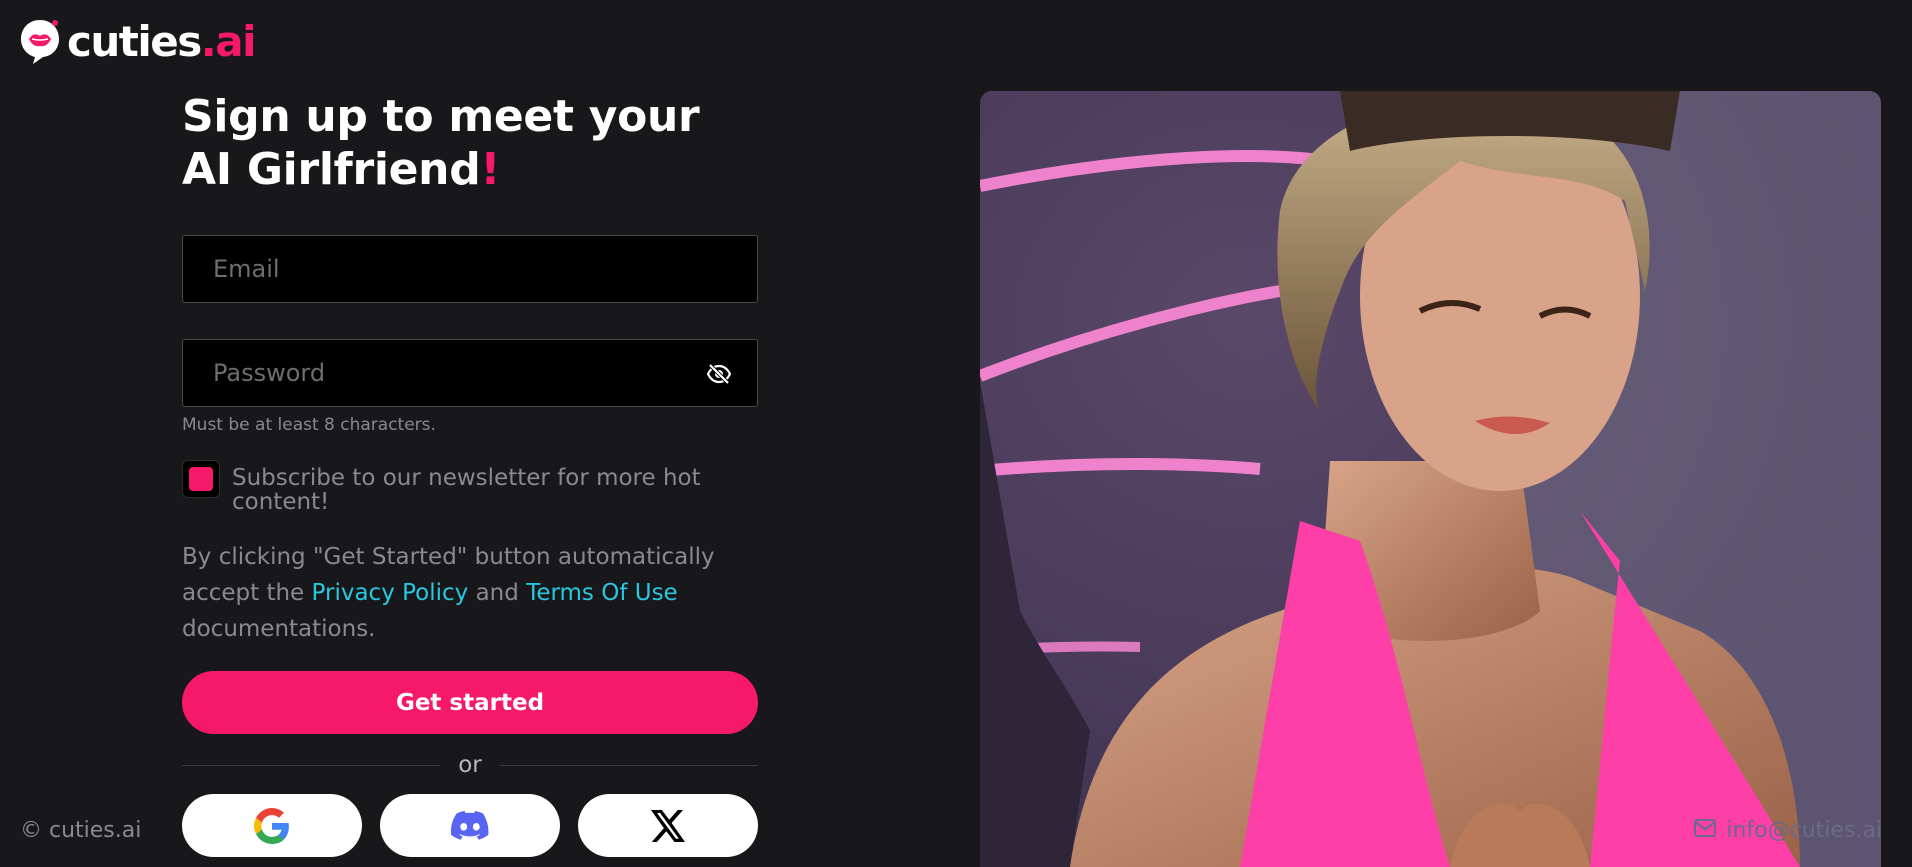 The width and height of the screenshot is (1912, 867). Describe the element at coordinates (1705, 830) in the screenshot. I see `mail-icon` at that location.